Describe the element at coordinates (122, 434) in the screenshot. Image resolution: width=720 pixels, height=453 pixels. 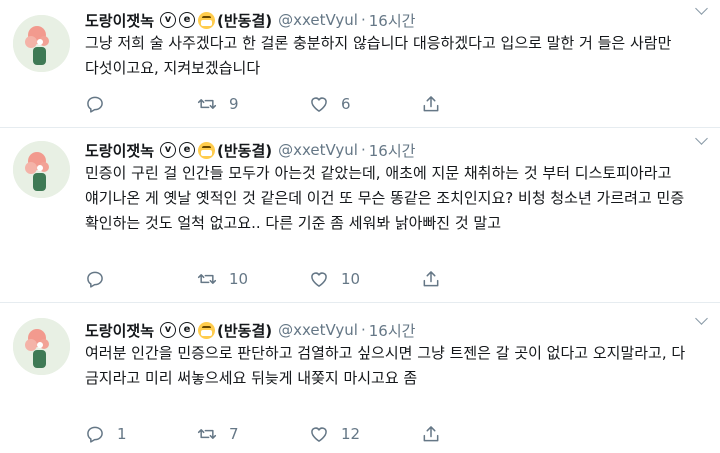
I see `reply-count: 1` at that location.